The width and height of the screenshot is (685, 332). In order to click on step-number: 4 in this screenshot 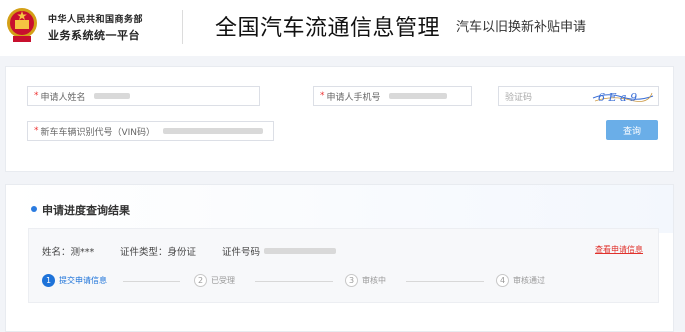, I will do `click(502, 280)`.